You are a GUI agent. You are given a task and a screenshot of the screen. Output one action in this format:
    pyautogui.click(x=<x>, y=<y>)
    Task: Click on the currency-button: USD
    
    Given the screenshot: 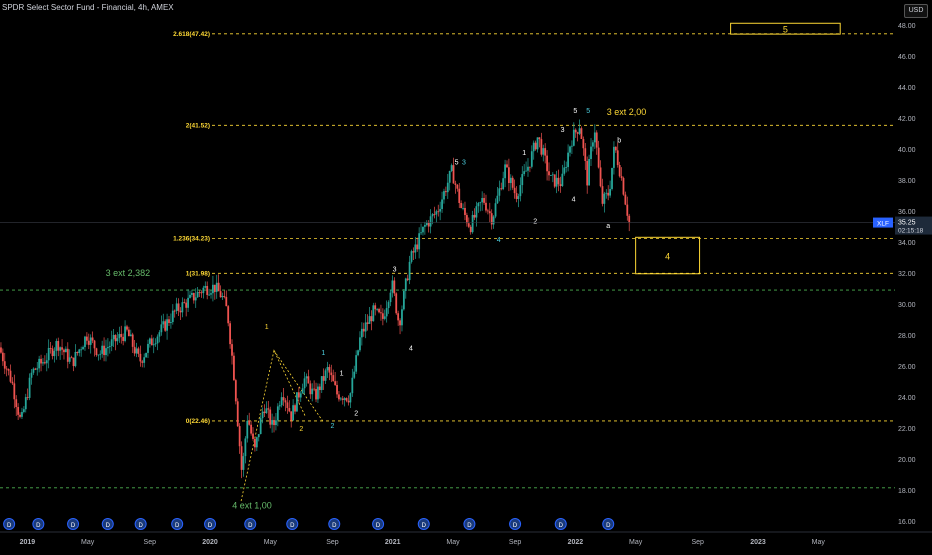 What is the action you would take?
    pyautogui.click(x=916, y=11)
    